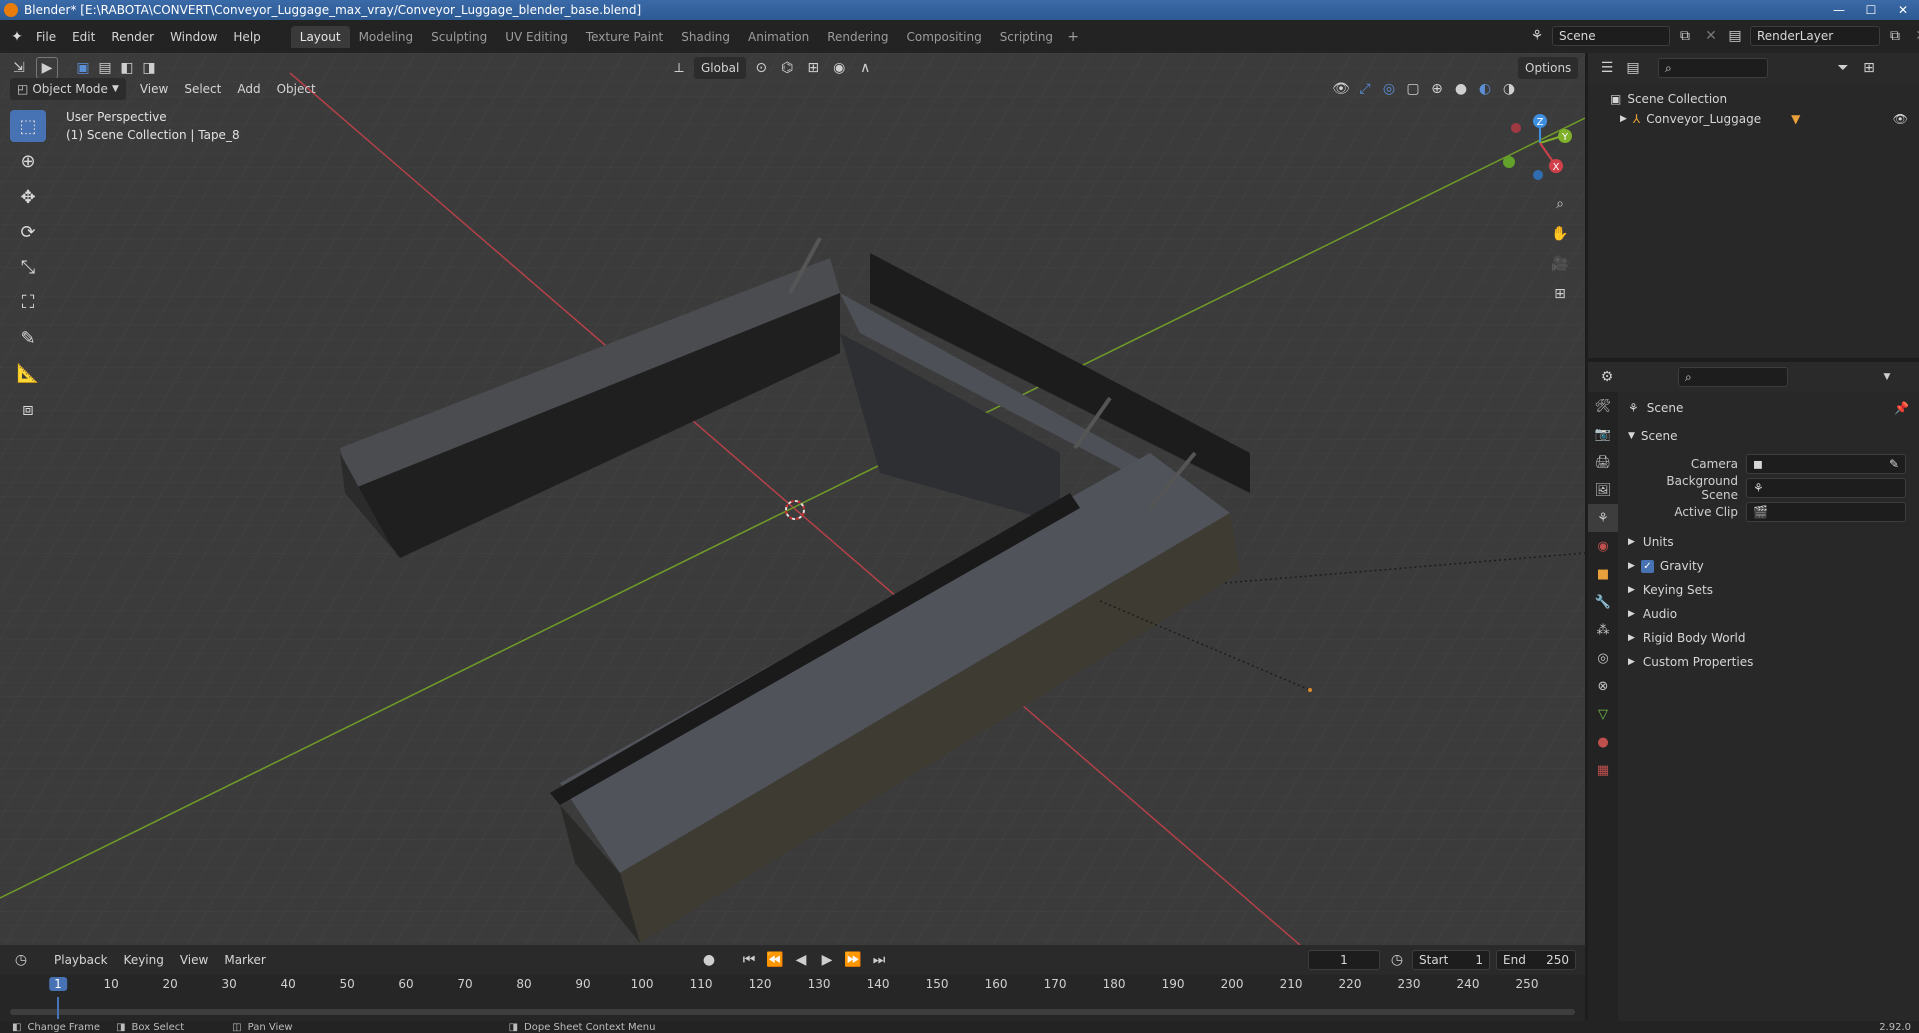  I want to click on timeline-menu-view: View, so click(194, 960).